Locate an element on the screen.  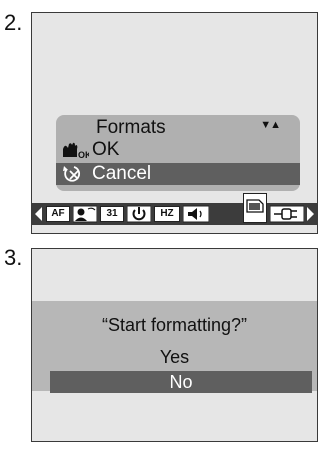
settings-toolbar: AF 31 HZ is located at coordinates (174, 209).